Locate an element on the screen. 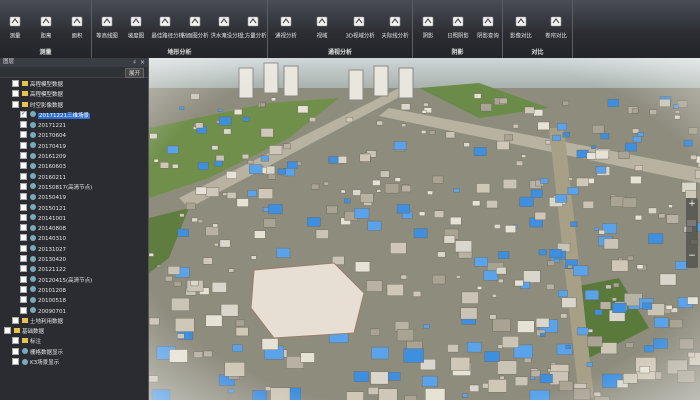 The height and width of the screenshot is (400, 700). ribbon-button-label: 日照阴影 is located at coordinates (458, 36).